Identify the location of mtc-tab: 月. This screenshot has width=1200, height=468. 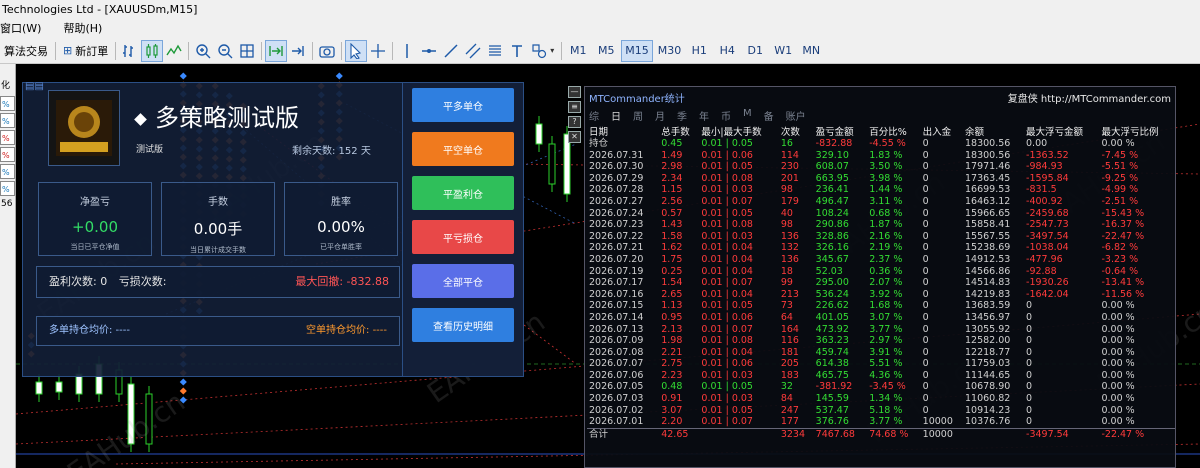
(660, 115).